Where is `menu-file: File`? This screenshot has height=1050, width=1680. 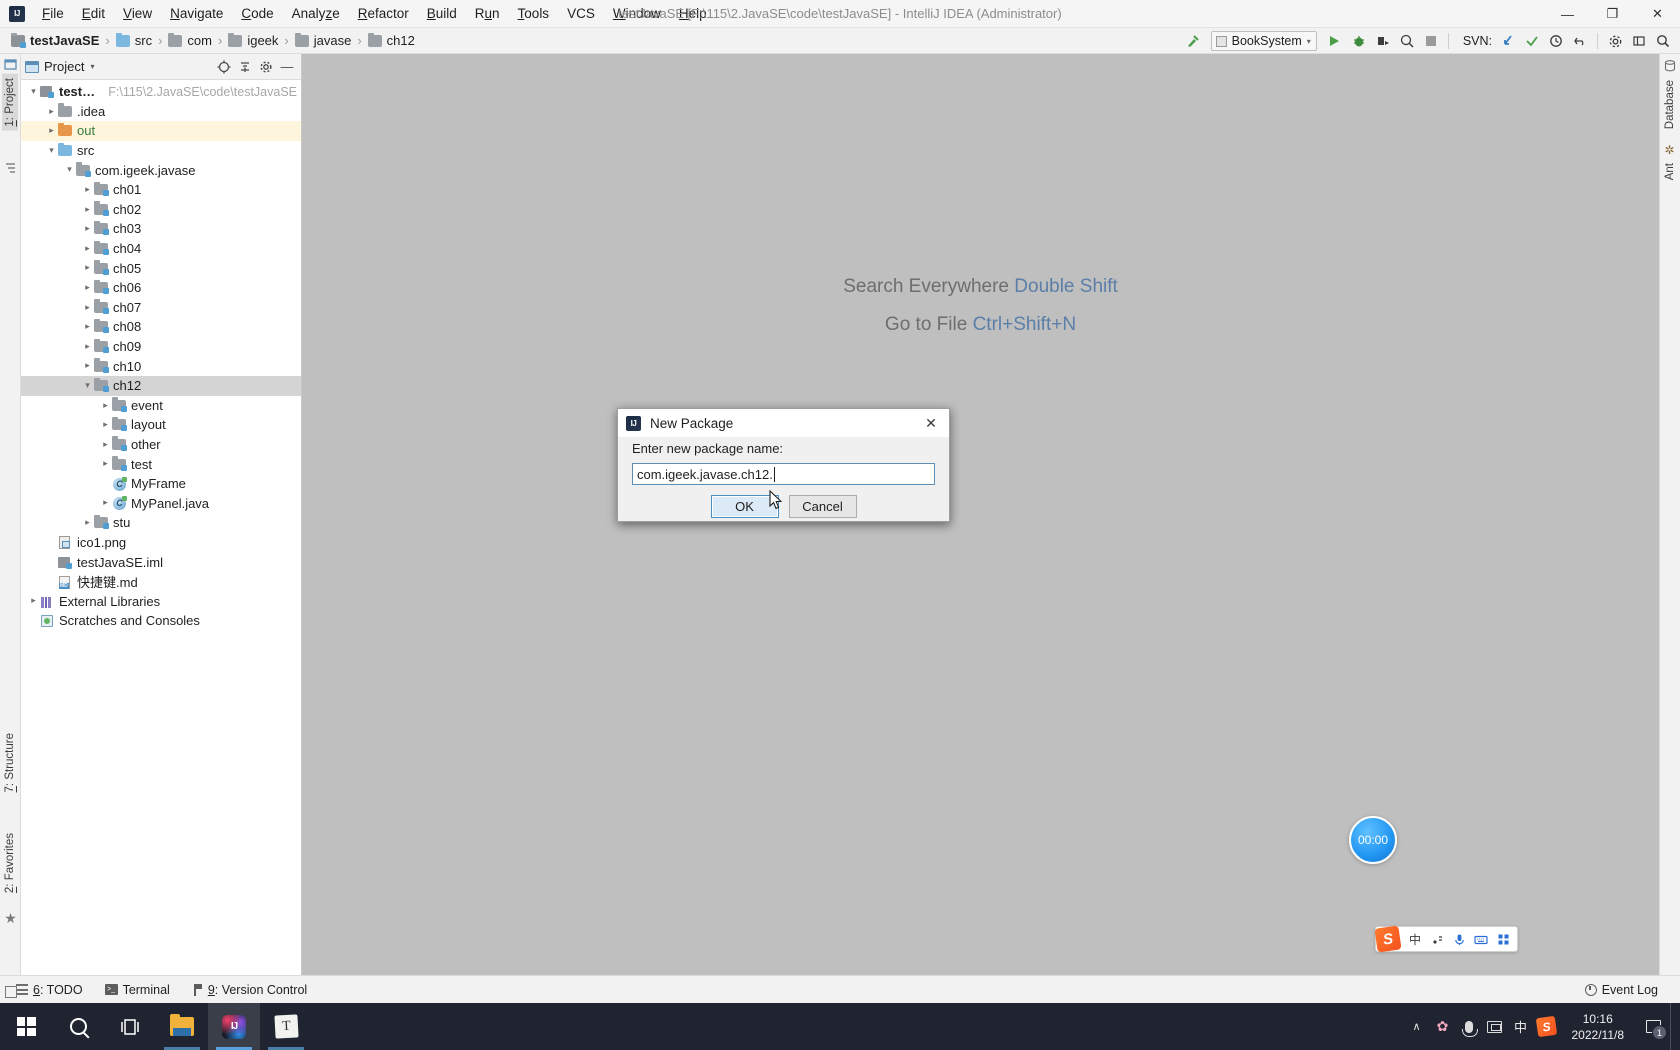 menu-file: File is located at coordinates (53, 13).